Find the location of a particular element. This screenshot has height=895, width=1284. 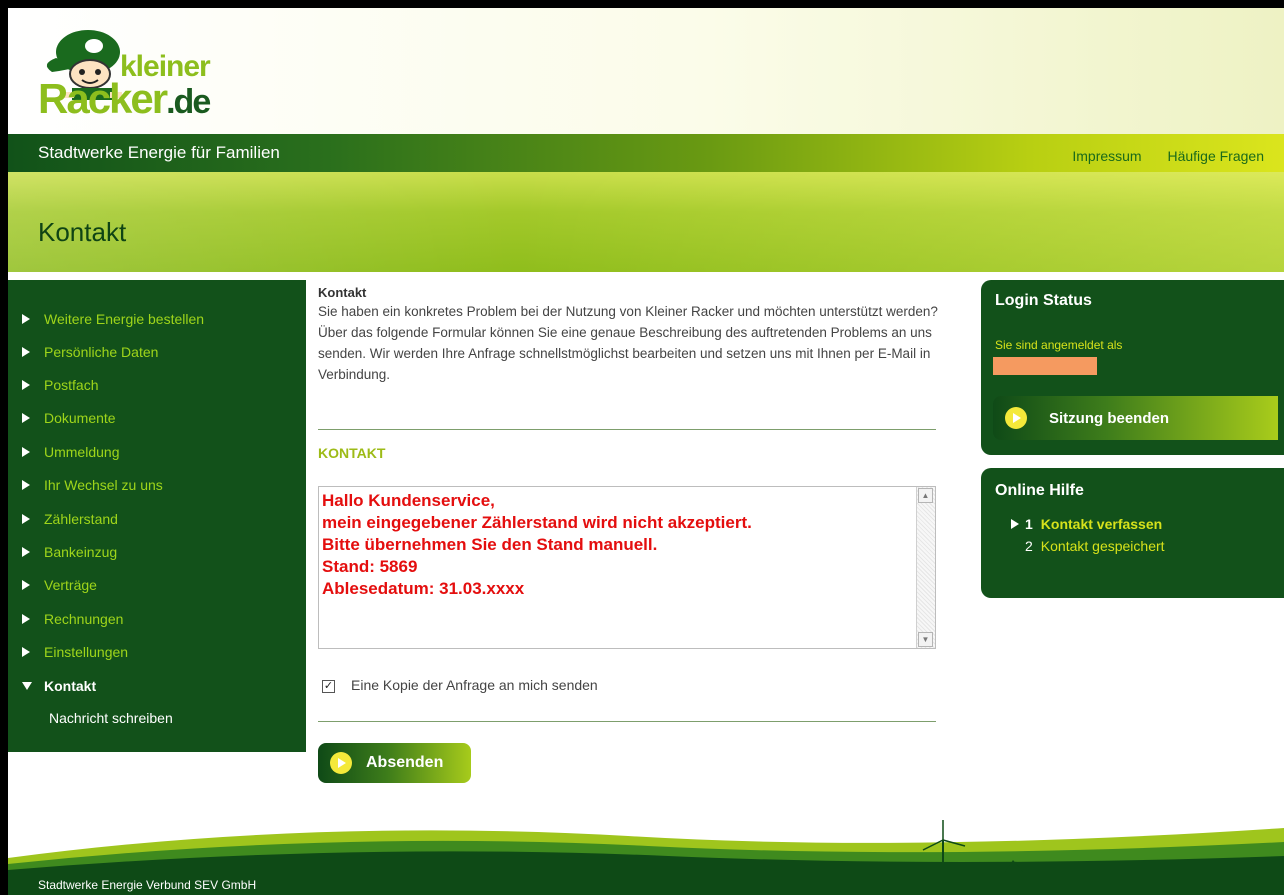

login-status-text: Sie sind angemeldet als is located at coordinates (1059, 345).